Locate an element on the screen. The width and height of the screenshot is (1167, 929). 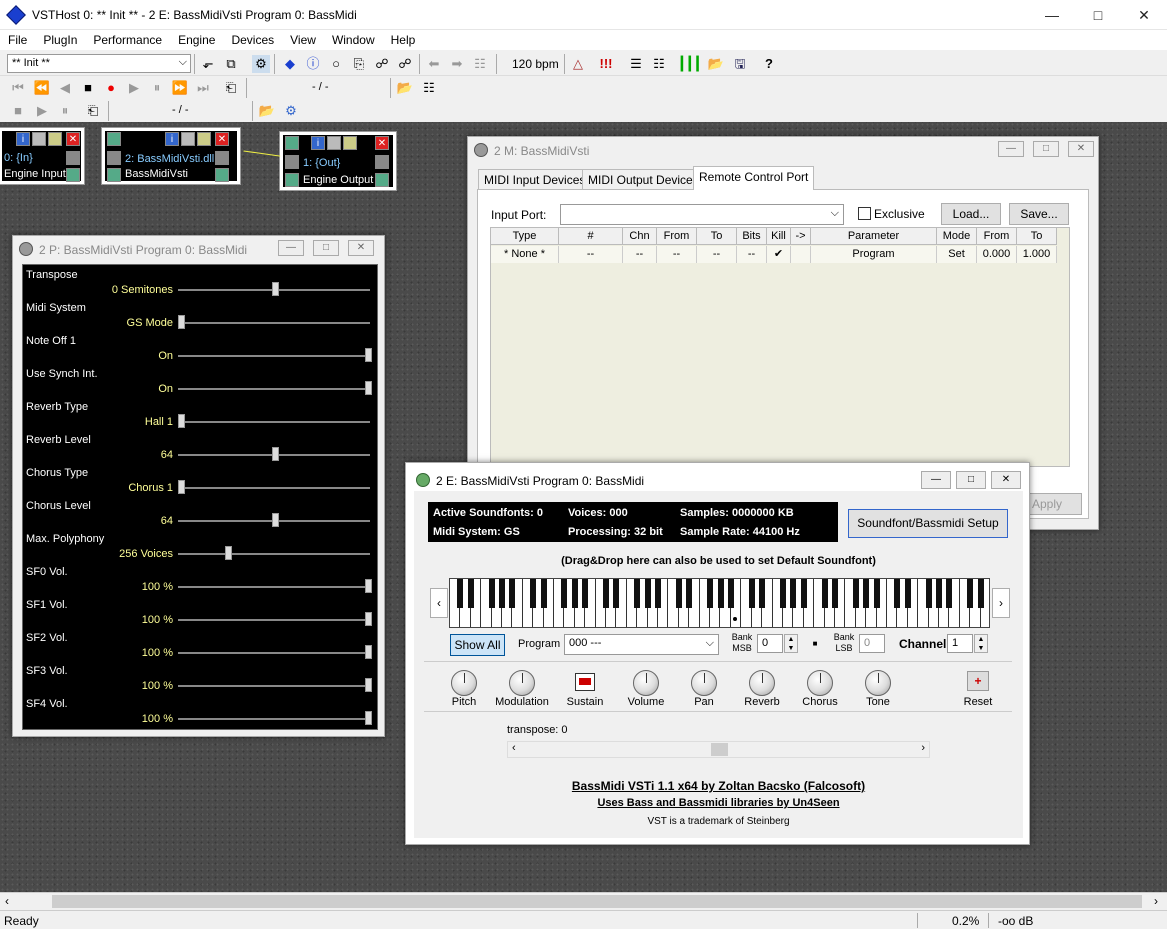
parameter-row: SF1 Vol. 100 % is located at coordinates (201, 613).